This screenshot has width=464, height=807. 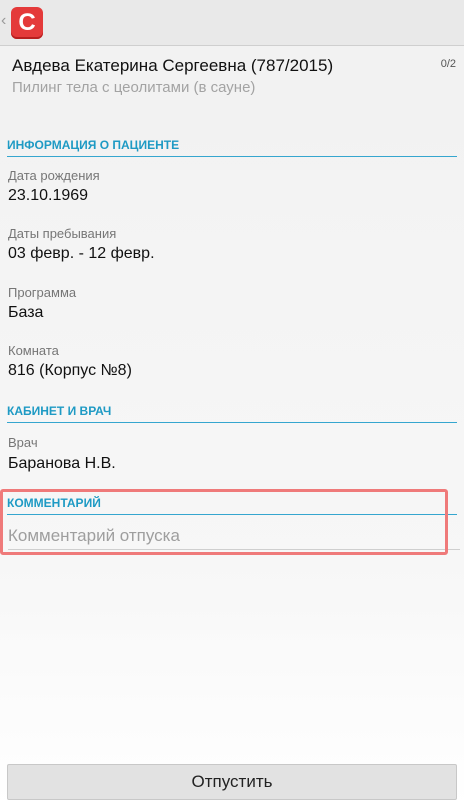 What do you see at coordinates (232, 782) in the screenshot?
I see `release-button: Отпустить` at bounding box center [232, 782].